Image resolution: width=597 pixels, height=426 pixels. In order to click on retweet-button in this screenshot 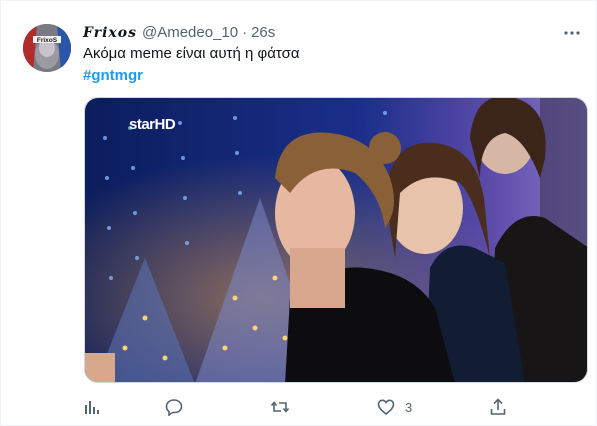, I will do `click(280, 407)`.